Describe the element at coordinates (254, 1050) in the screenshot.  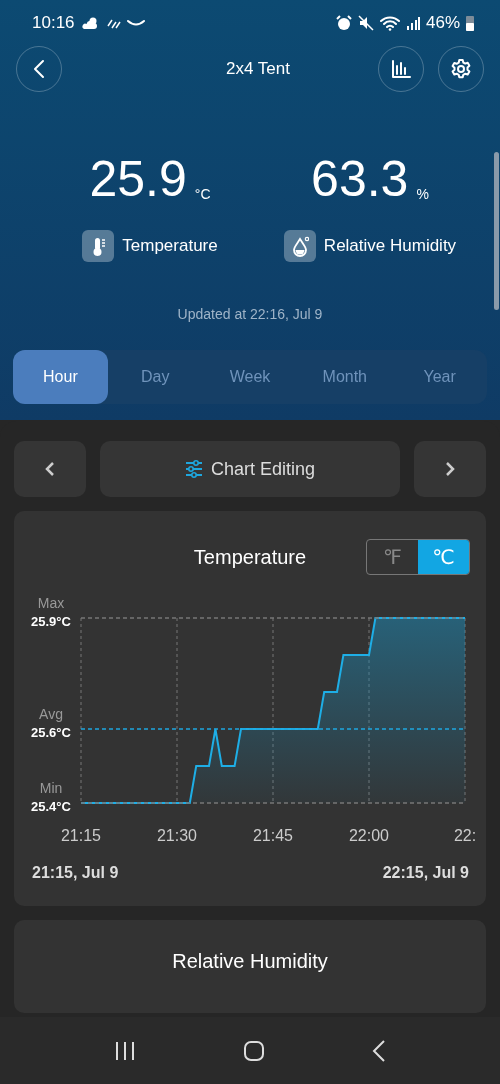
I see `home-icon` at that location.